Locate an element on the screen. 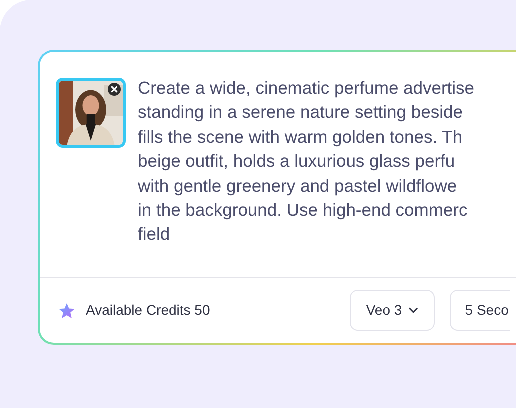 Image resolution: width=516 pixels, height=408 pixels. credits-label: Available Credits 50 is located at coordinates (148, 310).